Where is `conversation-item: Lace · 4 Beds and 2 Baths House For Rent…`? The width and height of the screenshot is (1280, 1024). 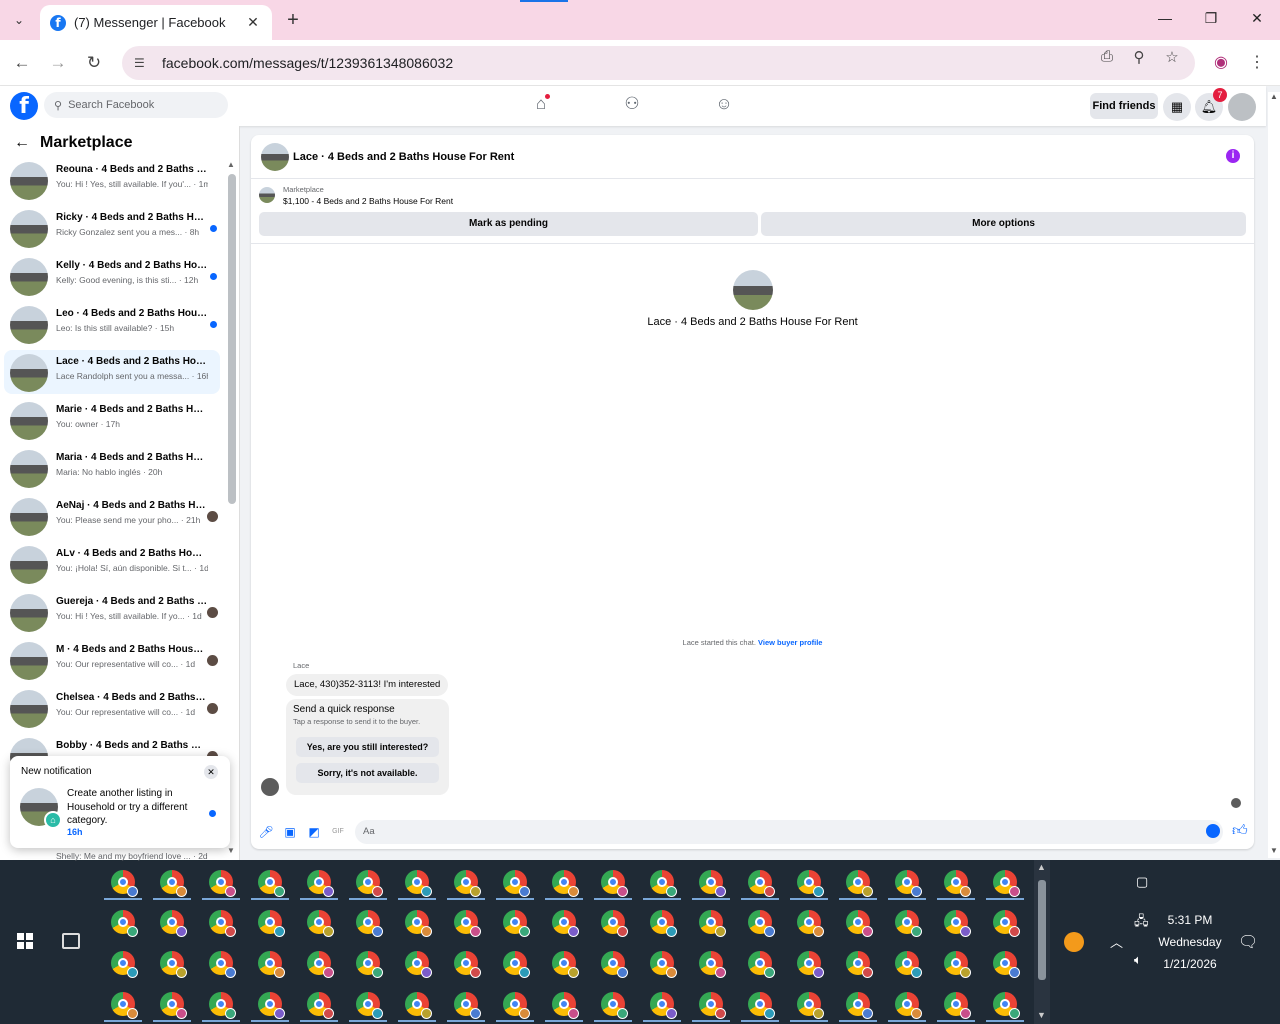
conversation-item: Lace · 4 Beds and 2 Baths House For Rent… is located at coordinates (112, 372).